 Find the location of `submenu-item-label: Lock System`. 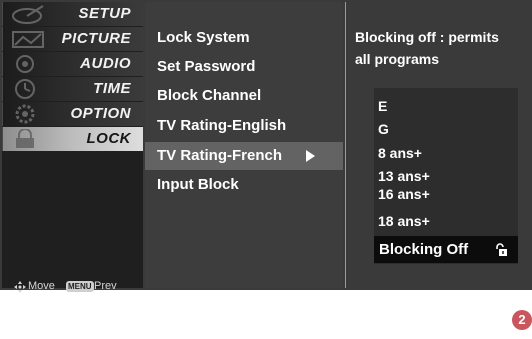

submenu-item-label: Lock System is located at coordinates (203, 37).